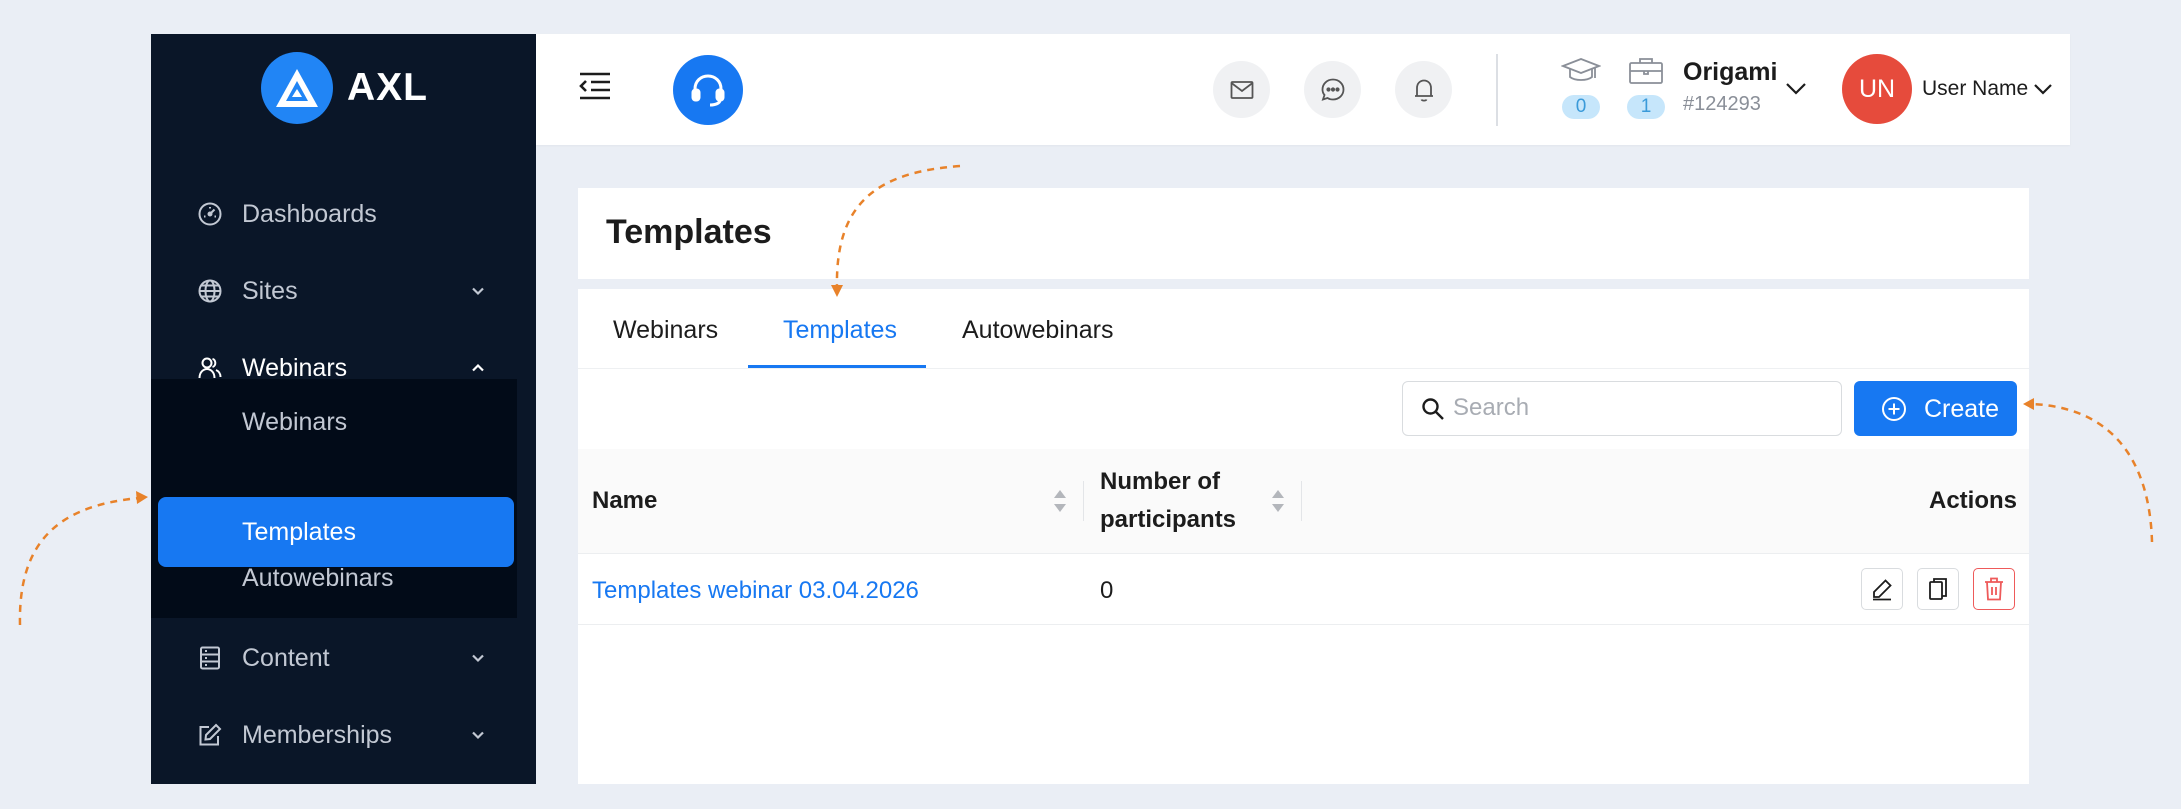 This screenshot has width=2181, height=809. I want to click on mail-button, so click(1241, 89).